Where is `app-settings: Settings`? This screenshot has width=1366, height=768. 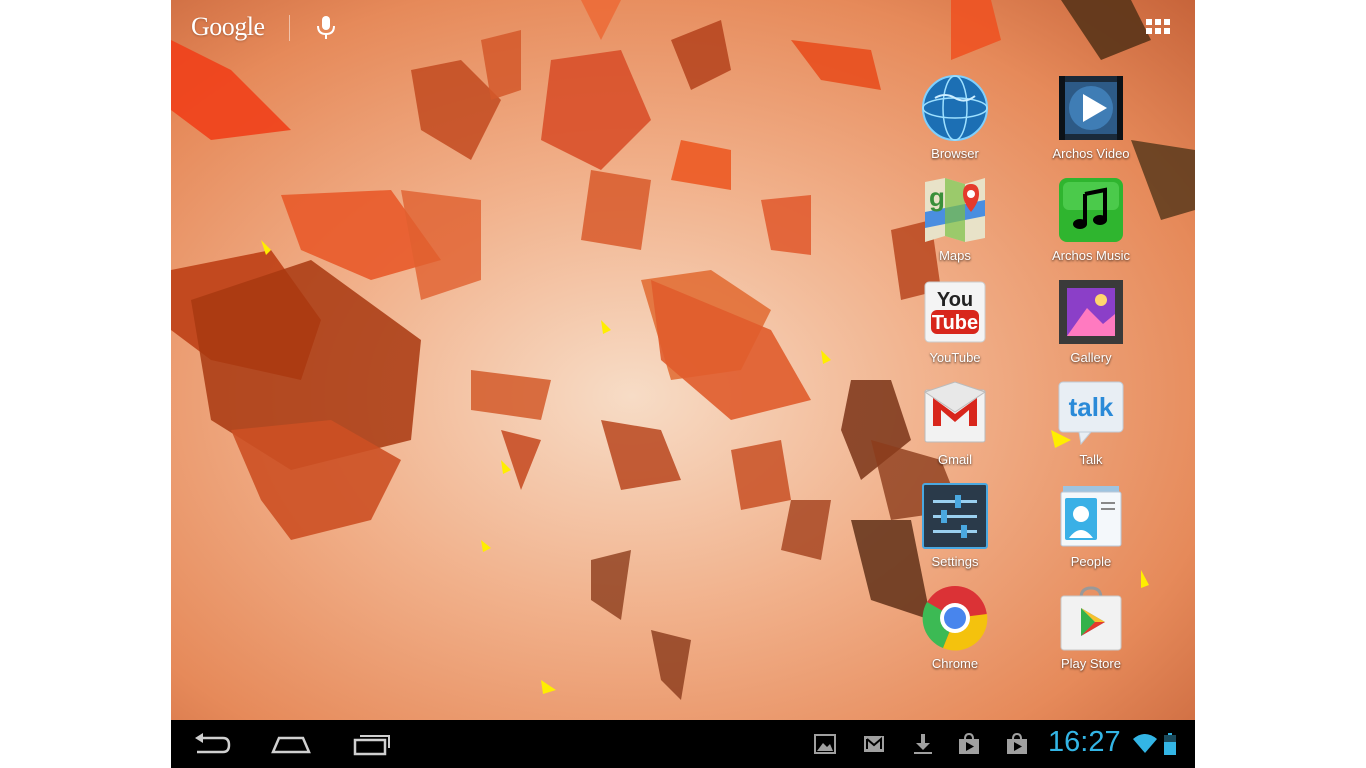 app-settings: Settings is located at coordinates (955, 530).